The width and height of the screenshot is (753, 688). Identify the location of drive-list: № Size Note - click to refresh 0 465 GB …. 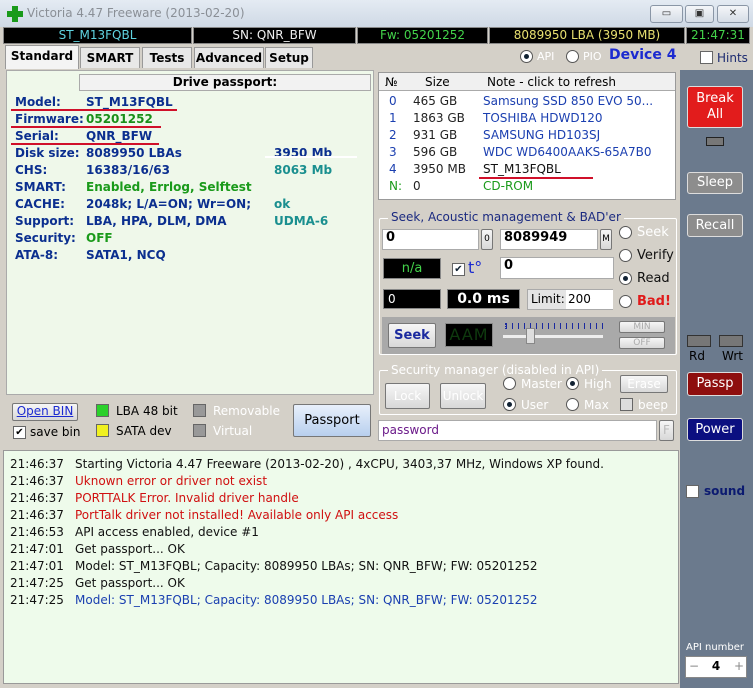
(527, 136).